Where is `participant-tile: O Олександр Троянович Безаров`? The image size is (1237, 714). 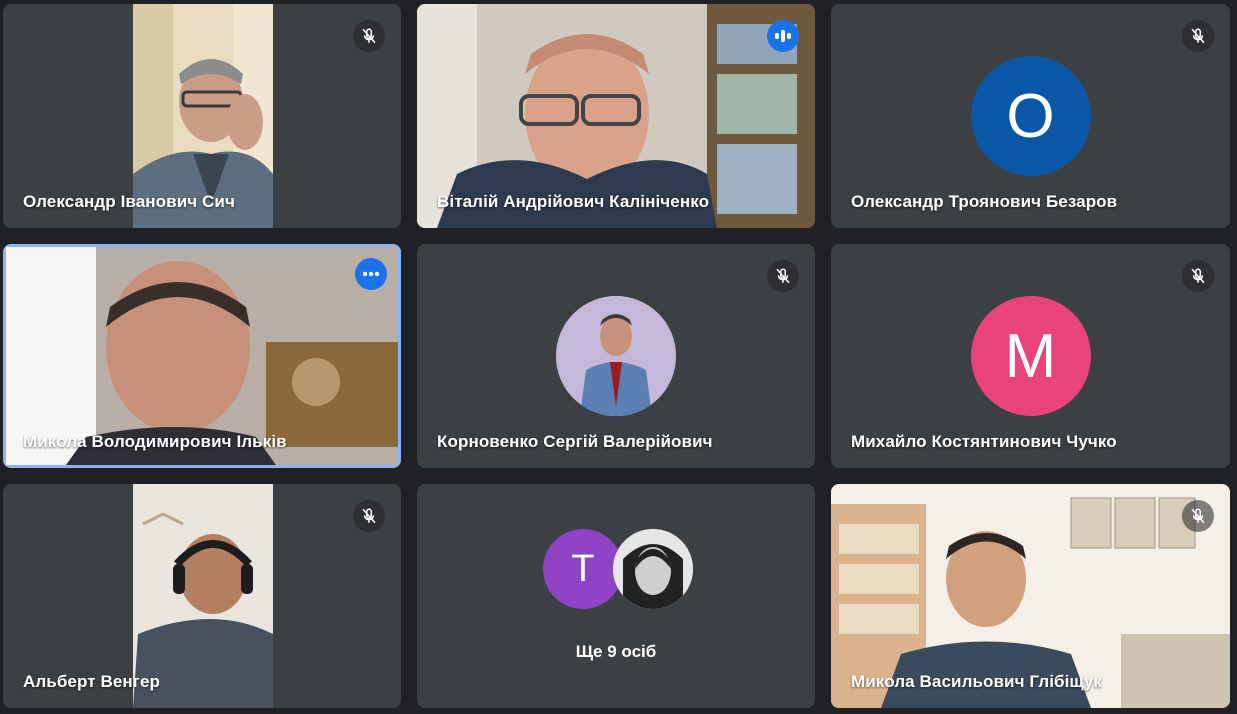 participant-tile: O Олександр Троянович Безаров is located at coordinates (1030, 116).